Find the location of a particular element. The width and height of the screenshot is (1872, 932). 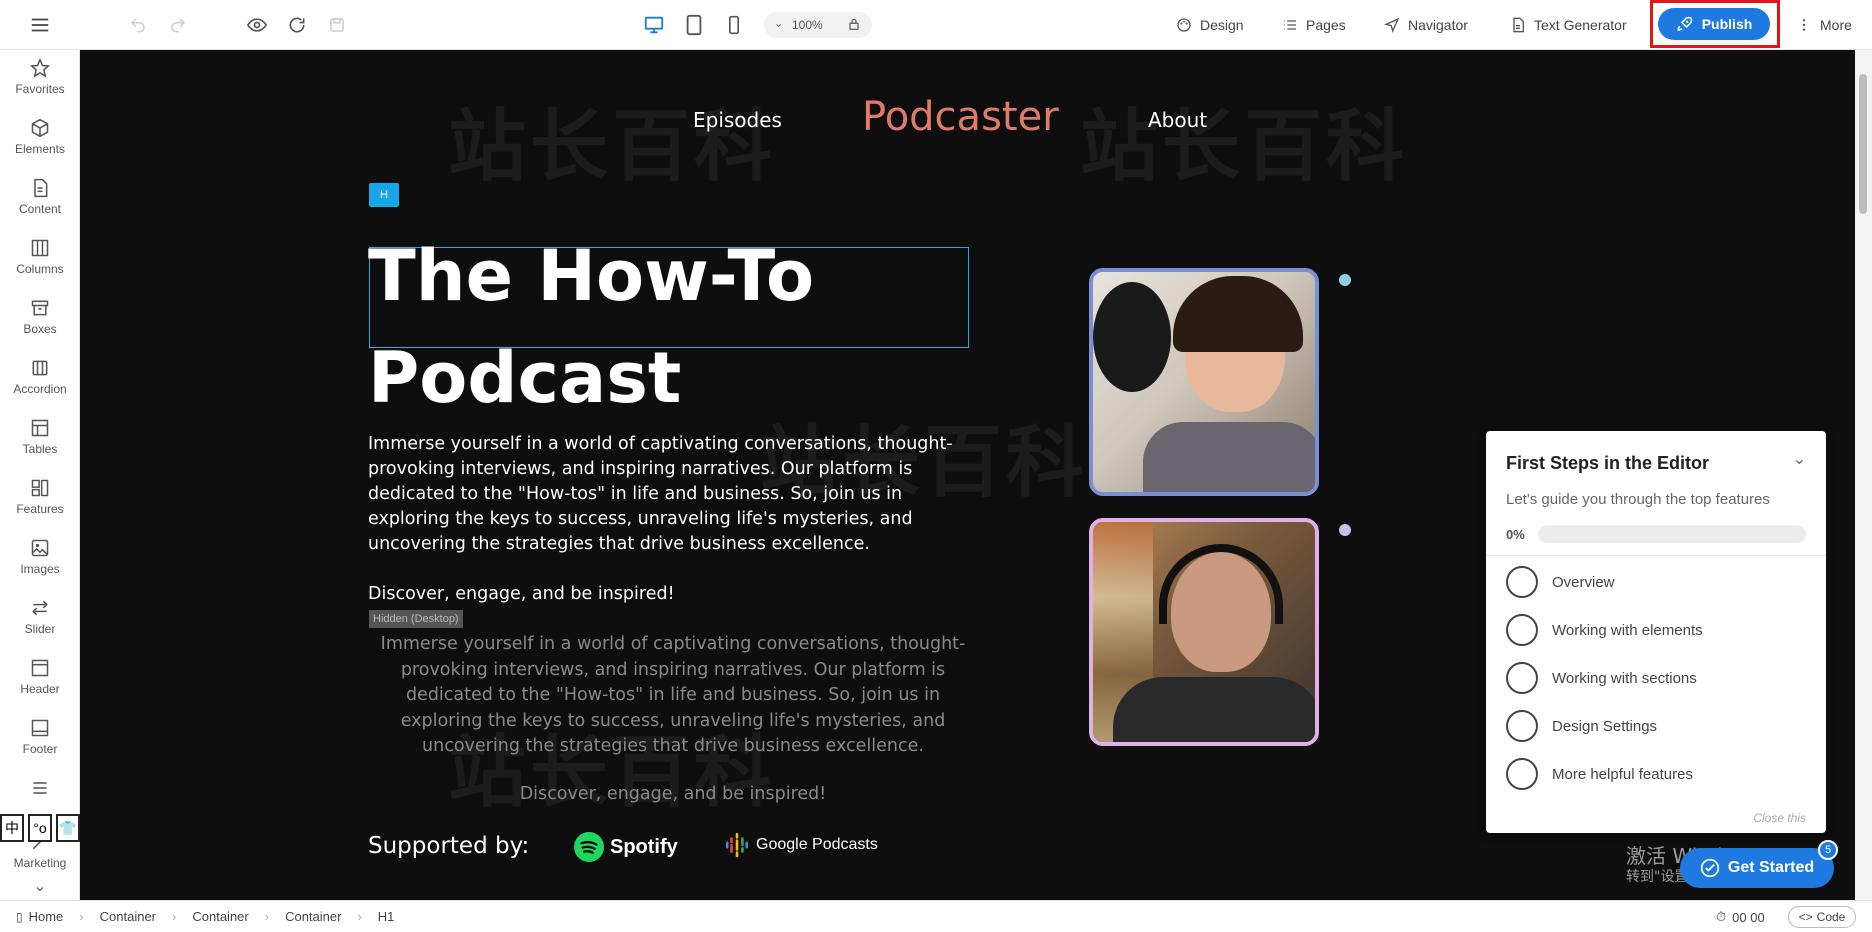

zoom-control: ⌄ 100% is located at coordinates (818, 25).